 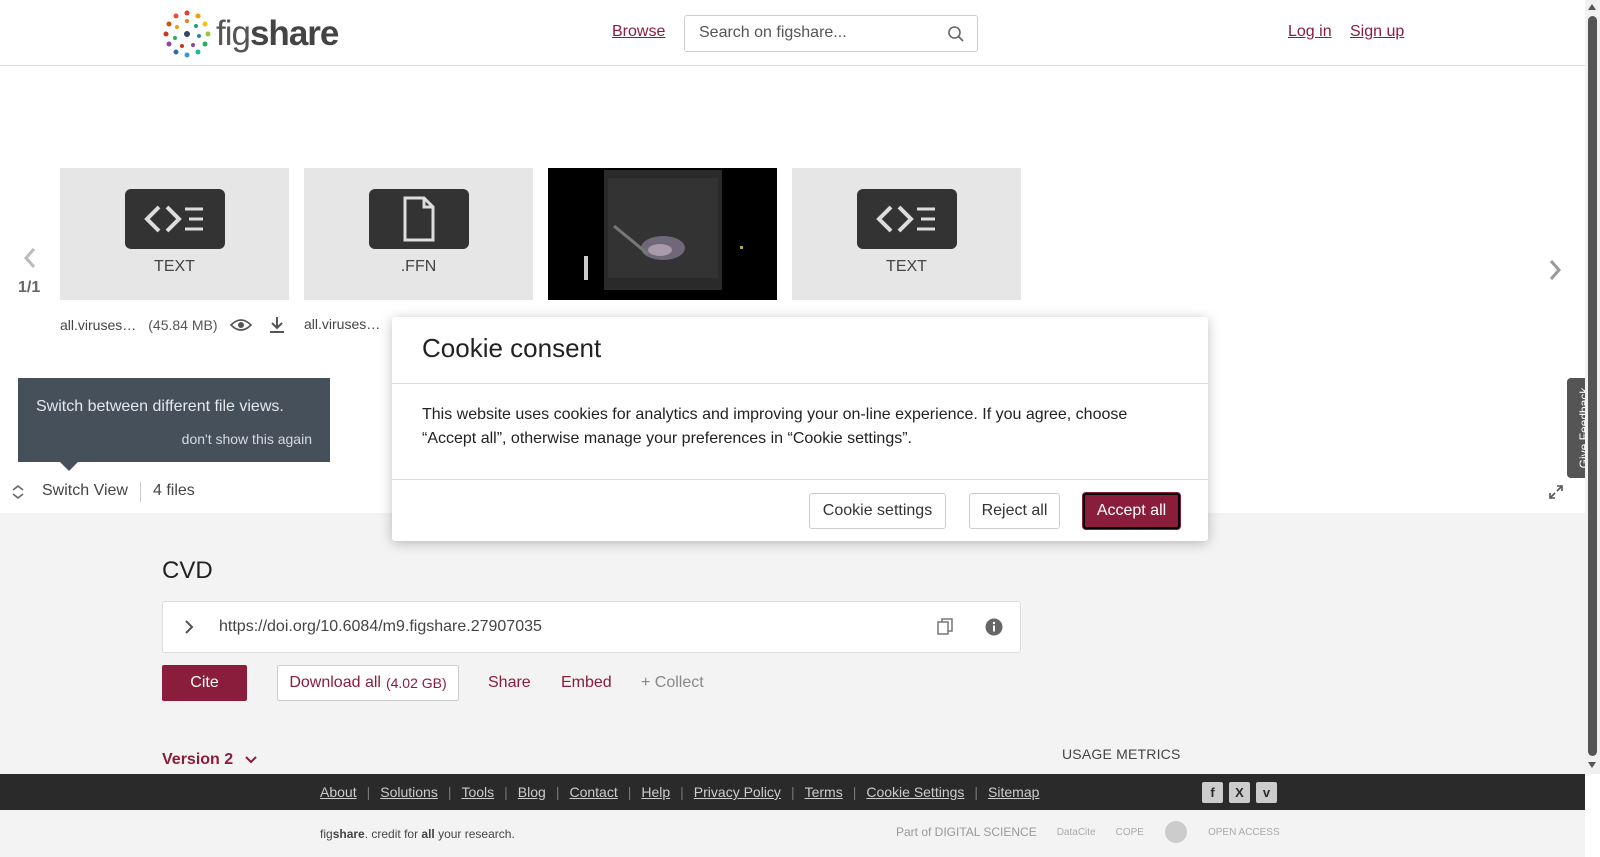 I want to click on reject-all-button: Reject all, so click(x=1014, y=511).